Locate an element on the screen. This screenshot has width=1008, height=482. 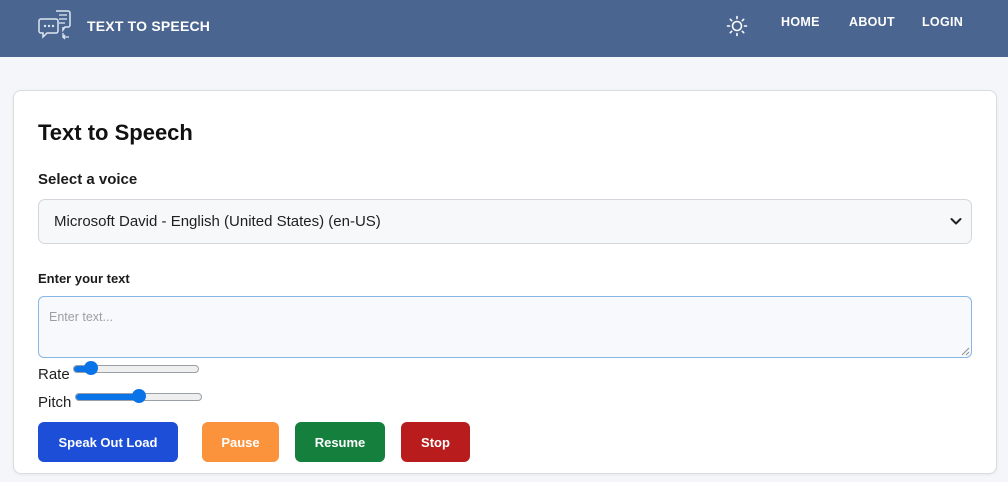
pitch-slider is located at coordinates (138, 397).